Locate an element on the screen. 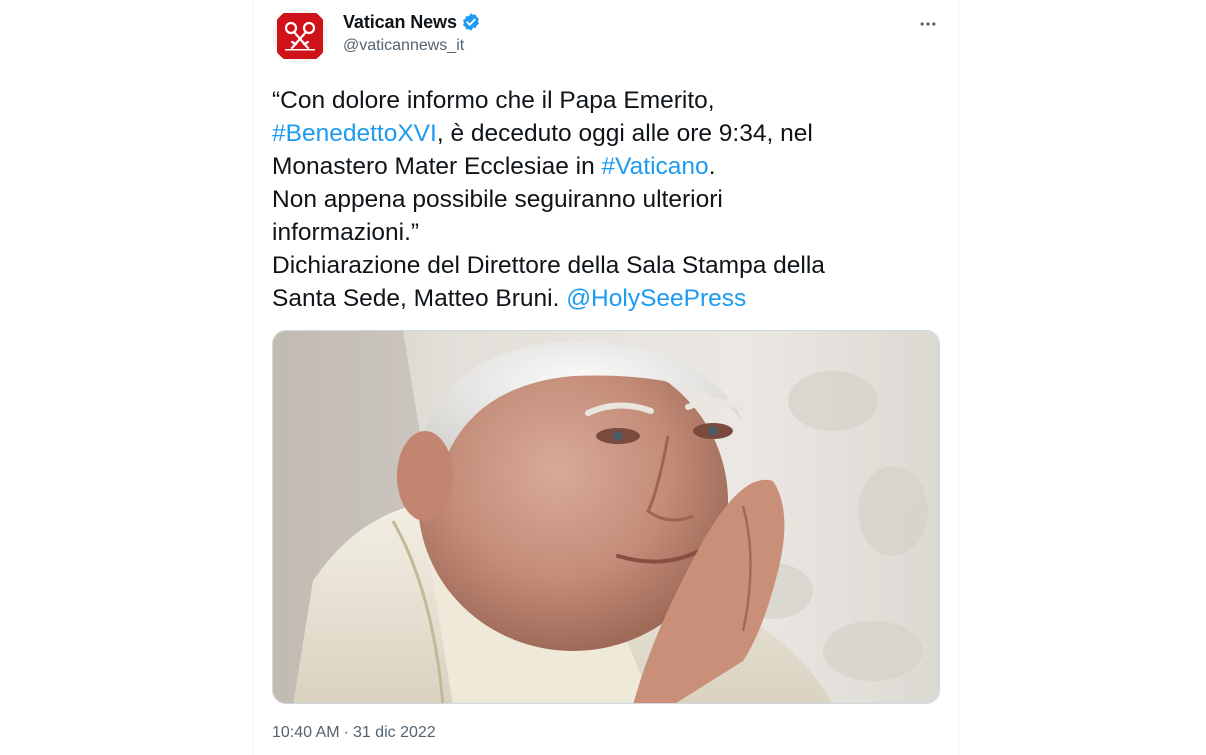 The width and height of the screenshot is (1206, 755). tweet-text-line: Monastero Mater Ecclesiae in #Vaticano. is located at coordinates (602, 166).